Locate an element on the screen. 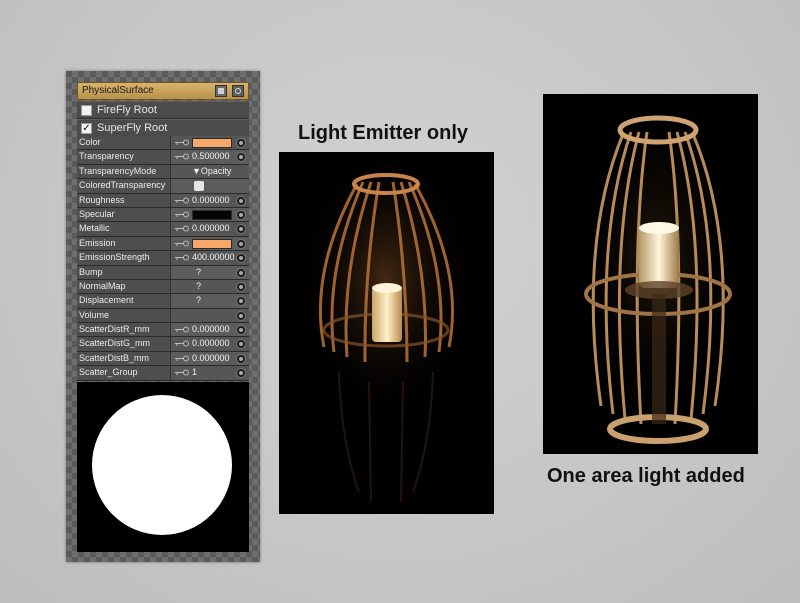 This screenshot has width=800, height=603. preview-sphere is located at coordinates (162, 465).